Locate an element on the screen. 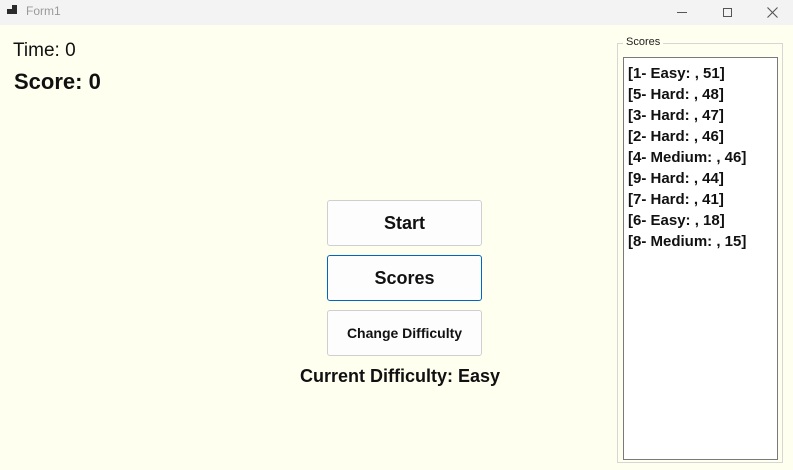 The width and height of the screenshot is (793, 470). maximize-button is located at coordinates (727, 12).